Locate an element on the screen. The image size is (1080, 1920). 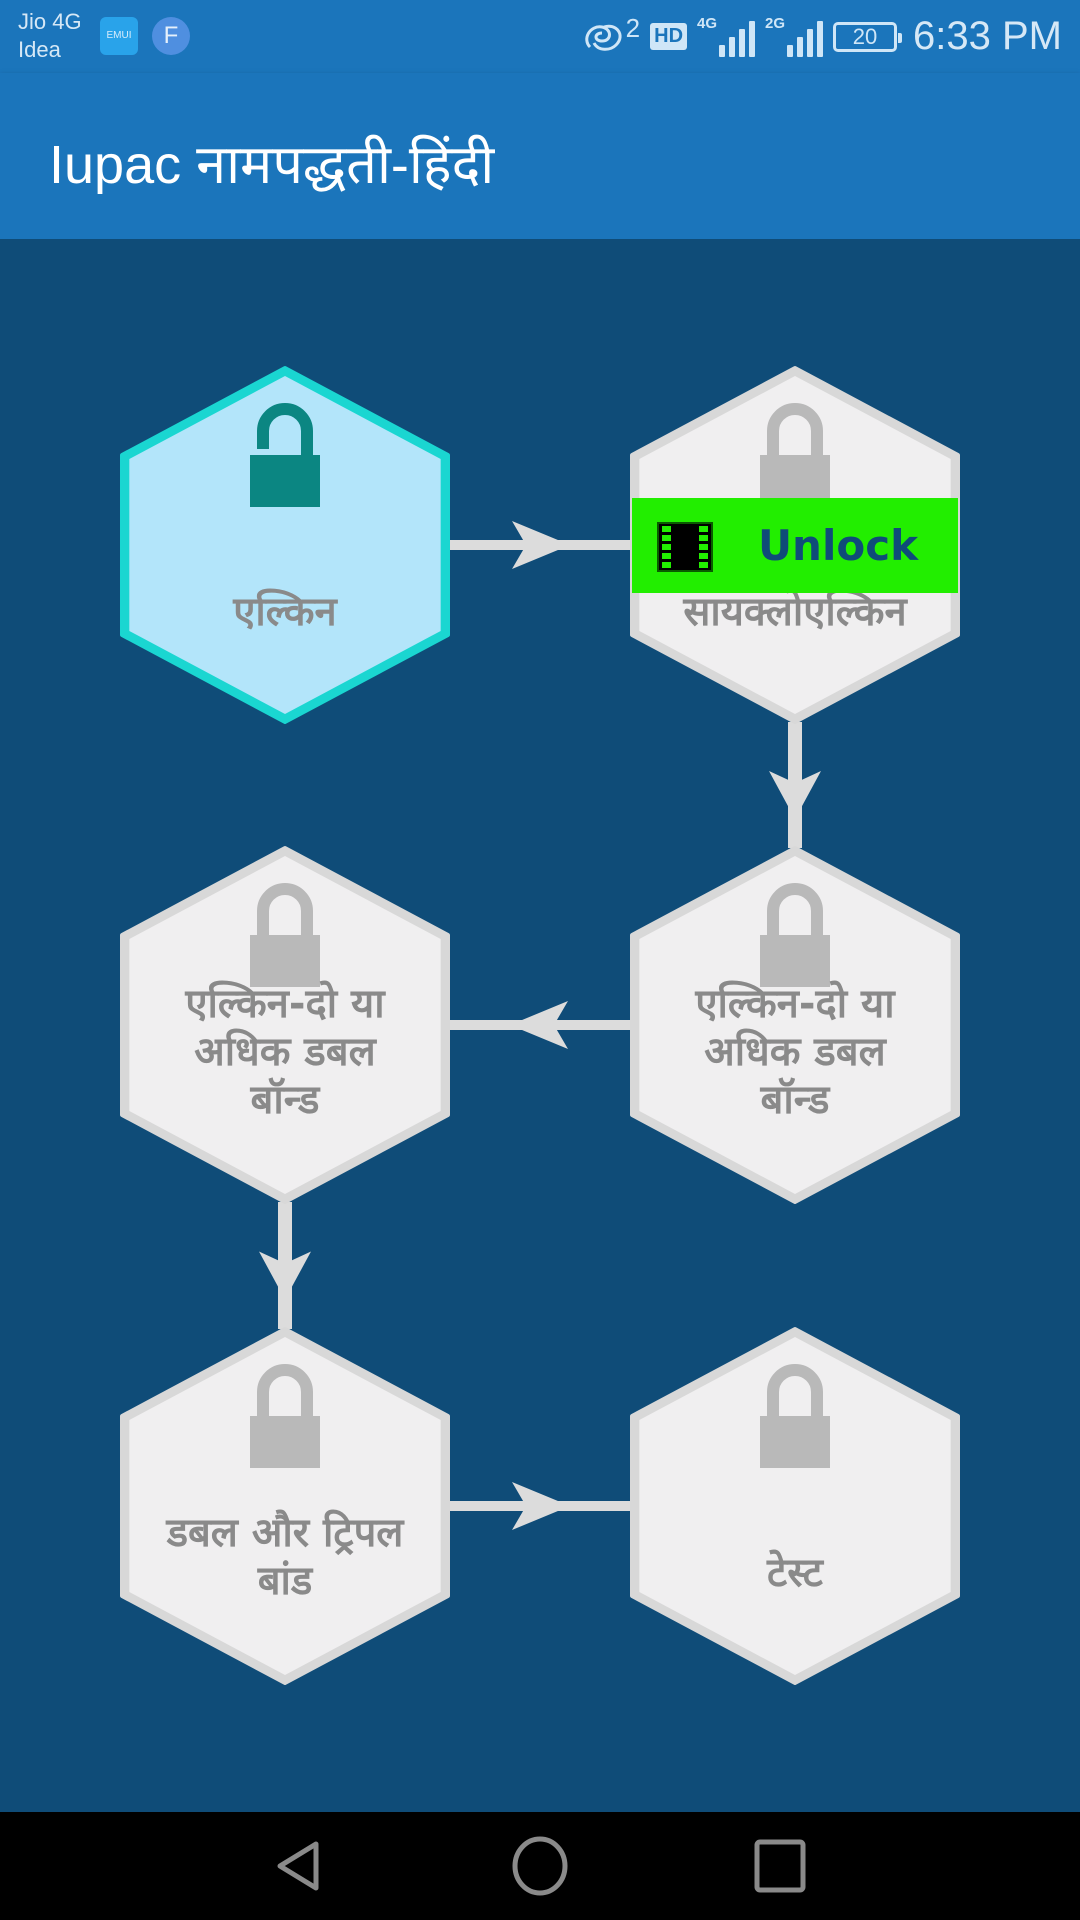
home-button is located at coordinates (540, 1866).